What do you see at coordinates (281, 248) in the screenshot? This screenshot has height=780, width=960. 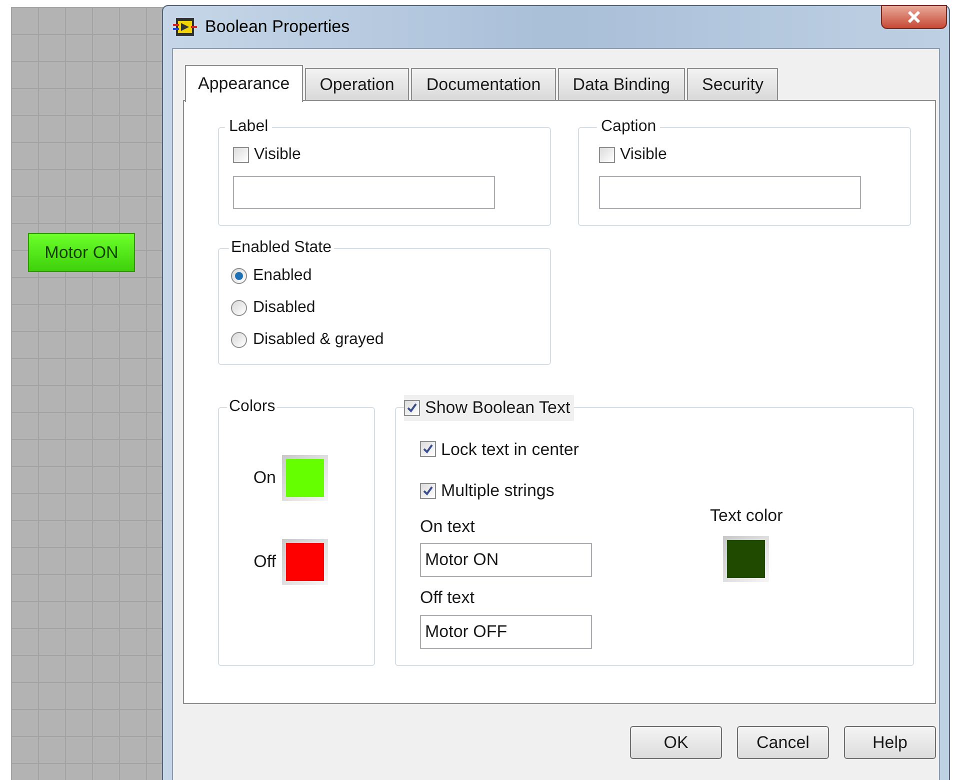 I see `group-title: Enabled State` at bounding box center [281, 248].